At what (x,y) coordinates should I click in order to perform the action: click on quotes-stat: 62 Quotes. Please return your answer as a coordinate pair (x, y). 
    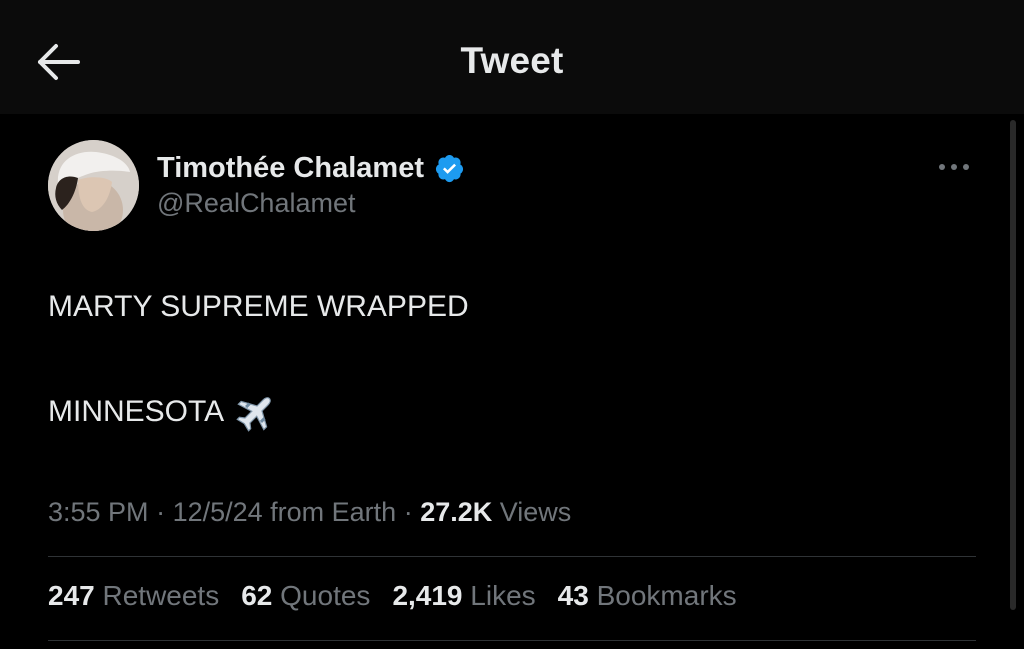
    Looking at the image, I should click on (305, 596).